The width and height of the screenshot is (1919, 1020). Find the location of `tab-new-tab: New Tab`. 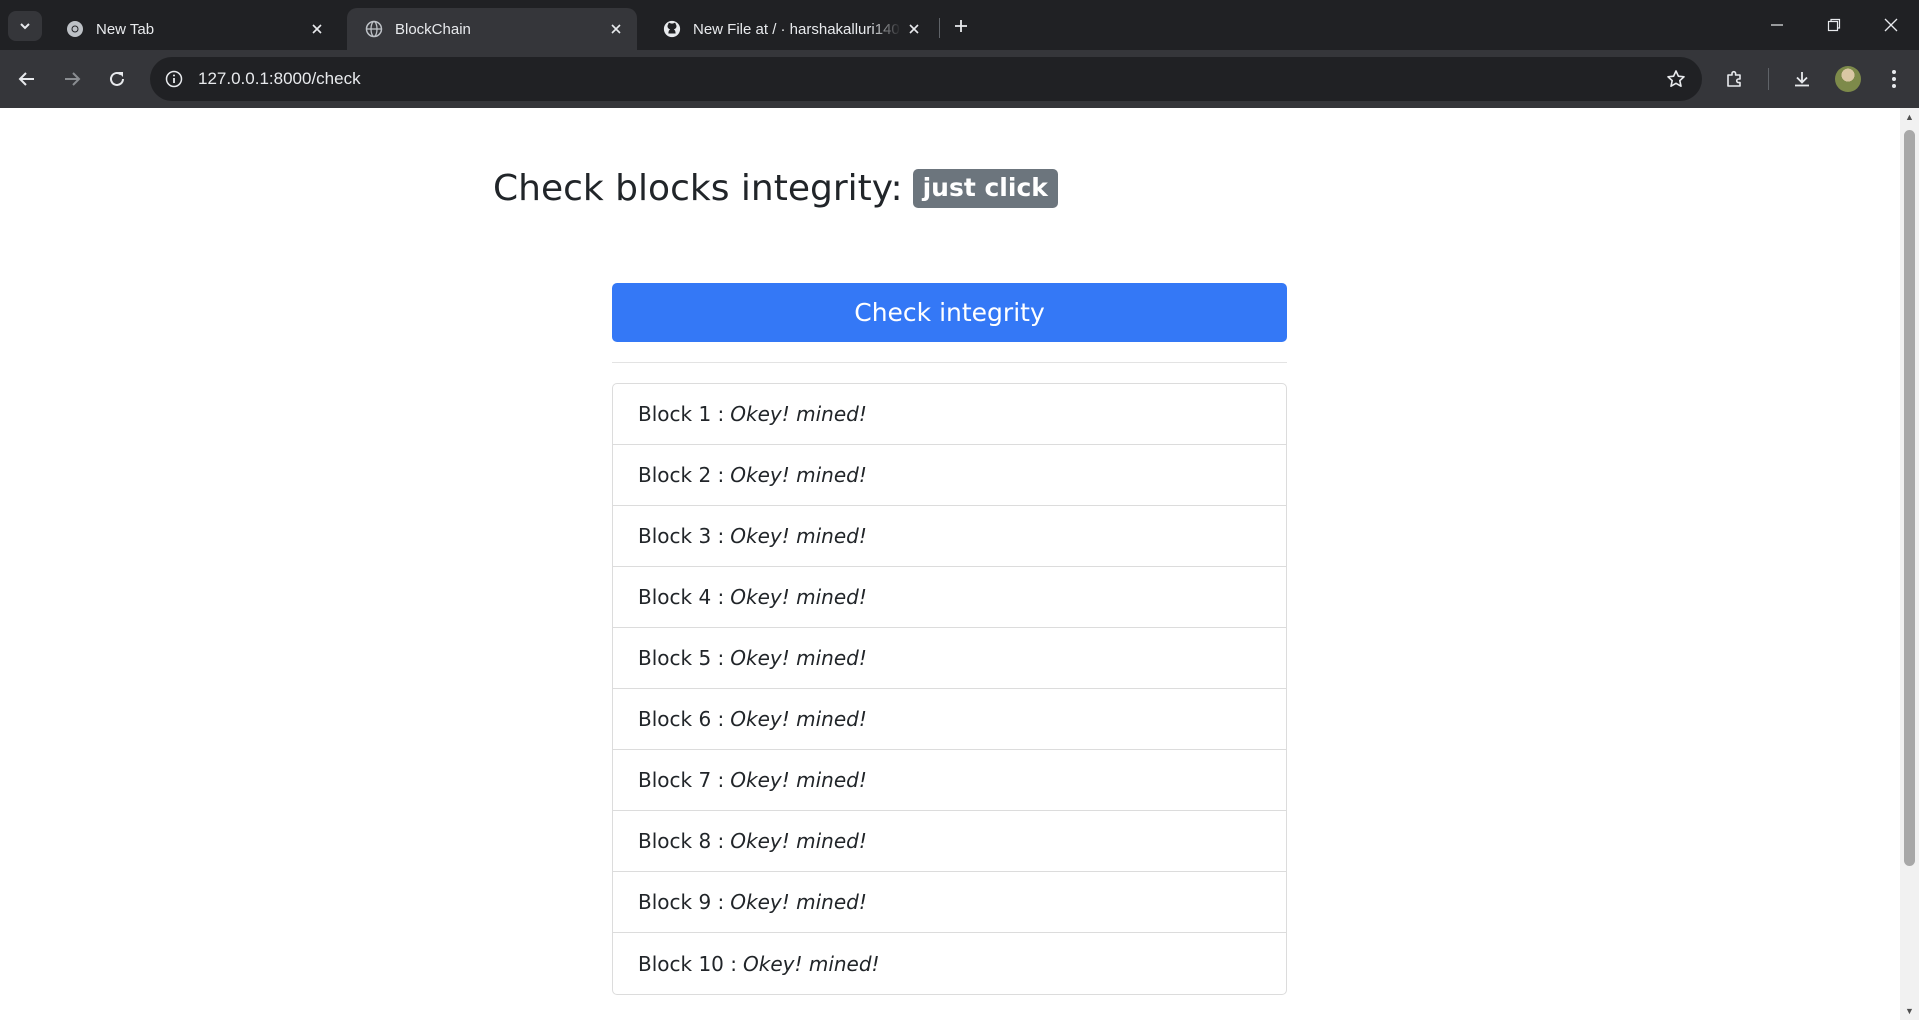

tab-new-tab: New Tab is located at coordinates (193, 29).